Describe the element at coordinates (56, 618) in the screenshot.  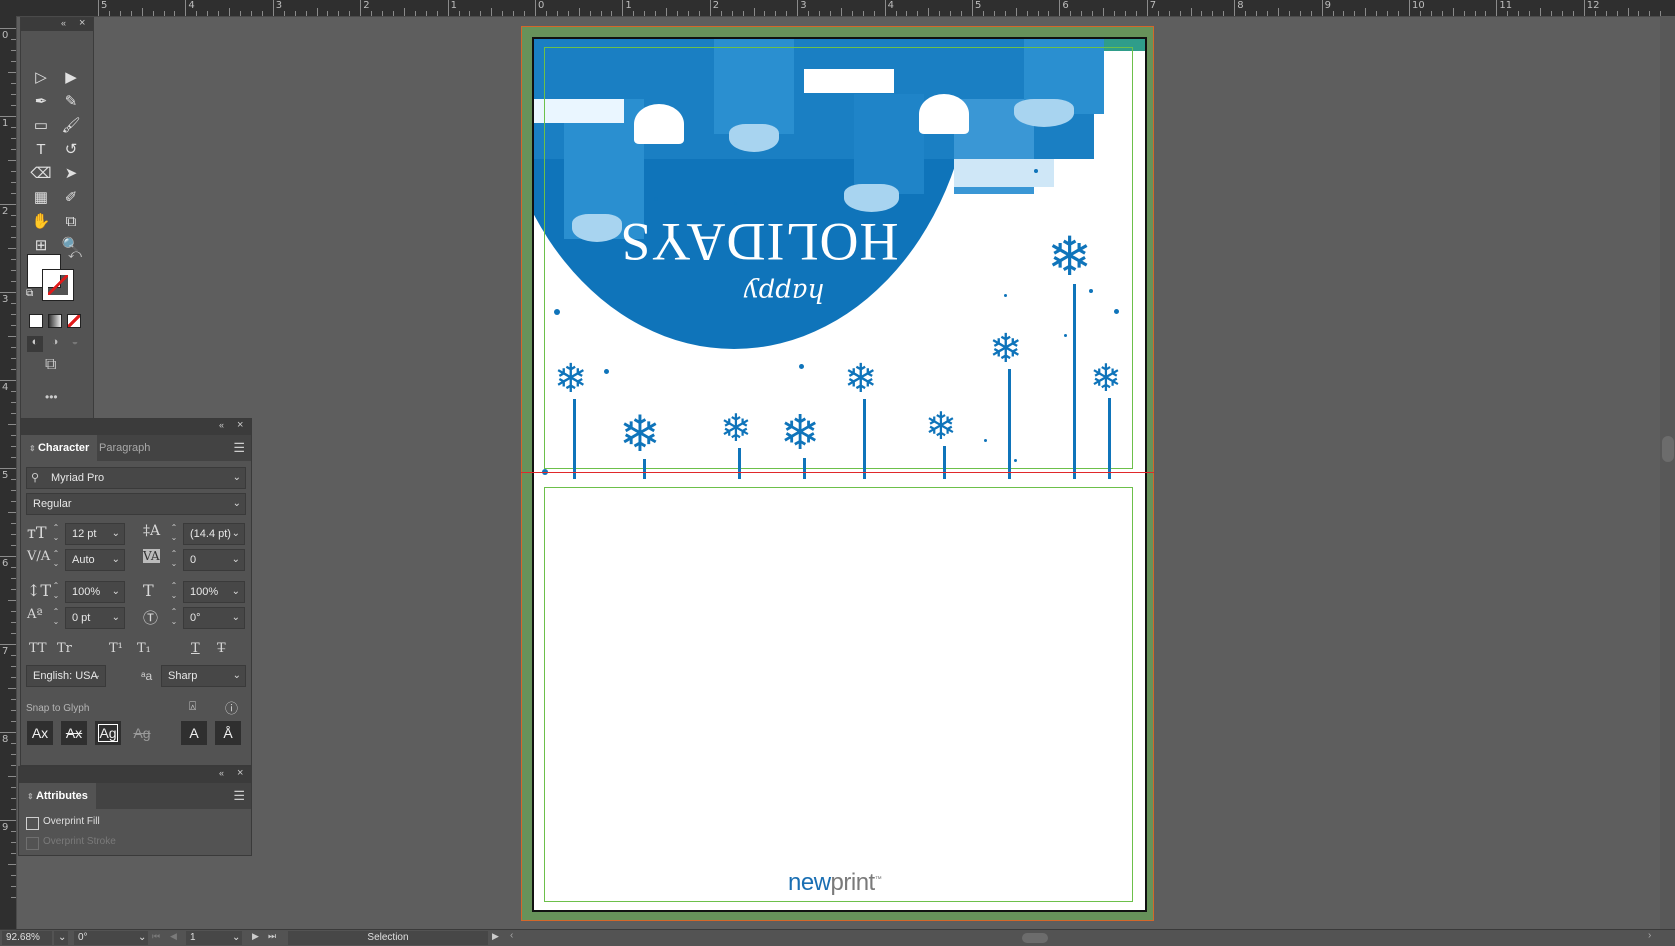
I see `baseline-shift-stepper: ⌃ ⌄` at that location.